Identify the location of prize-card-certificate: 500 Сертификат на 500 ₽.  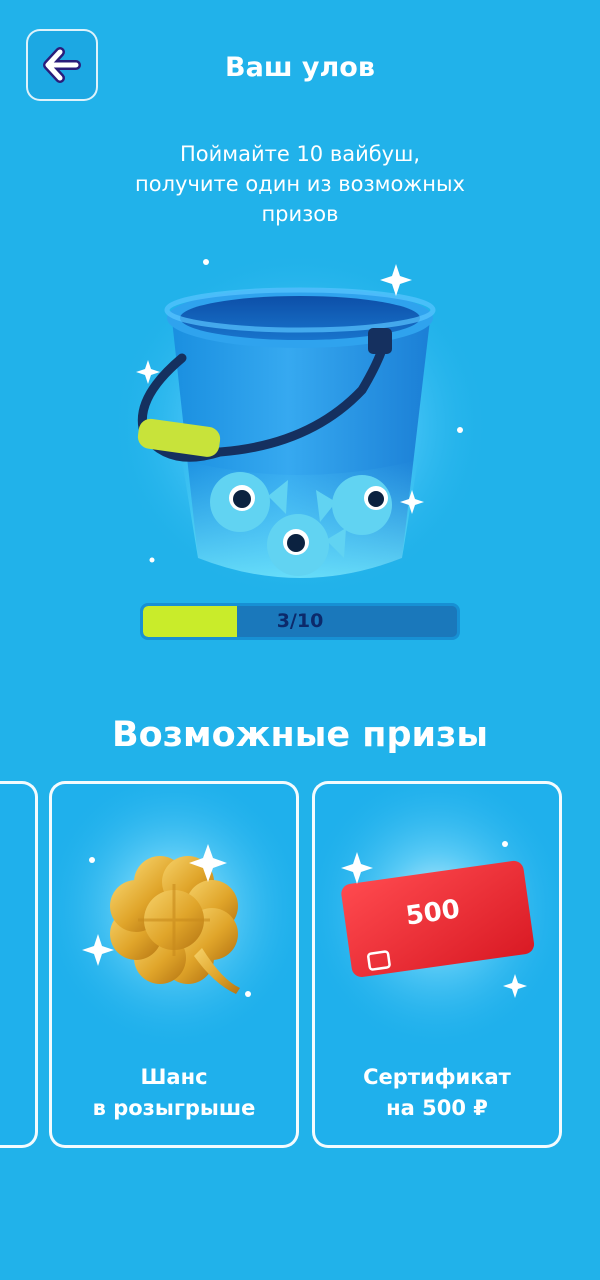
(437, 964).